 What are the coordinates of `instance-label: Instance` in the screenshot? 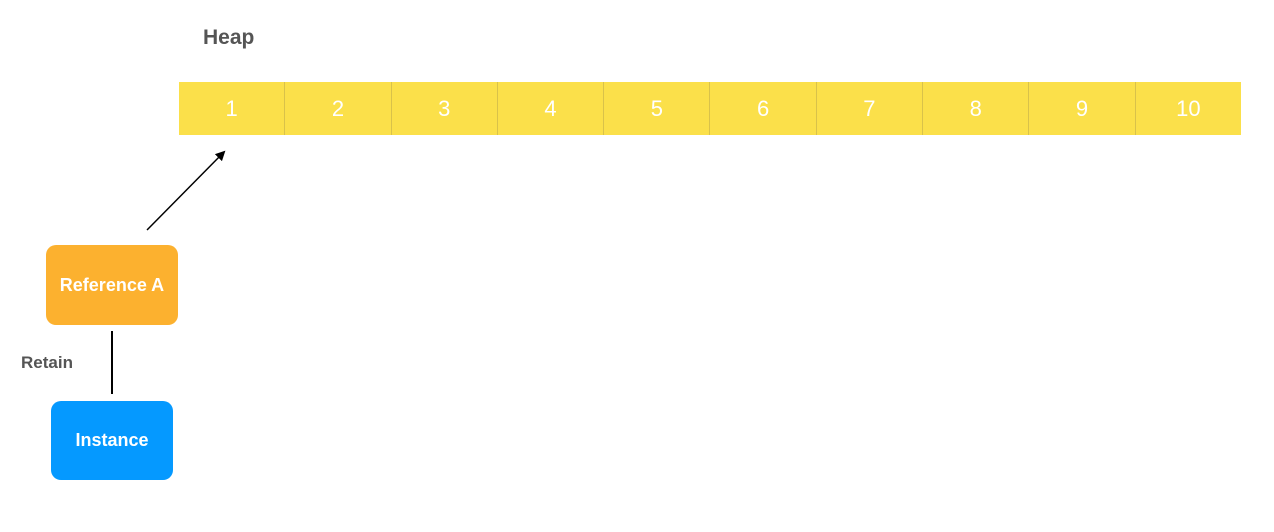 It's located at (112, 440).